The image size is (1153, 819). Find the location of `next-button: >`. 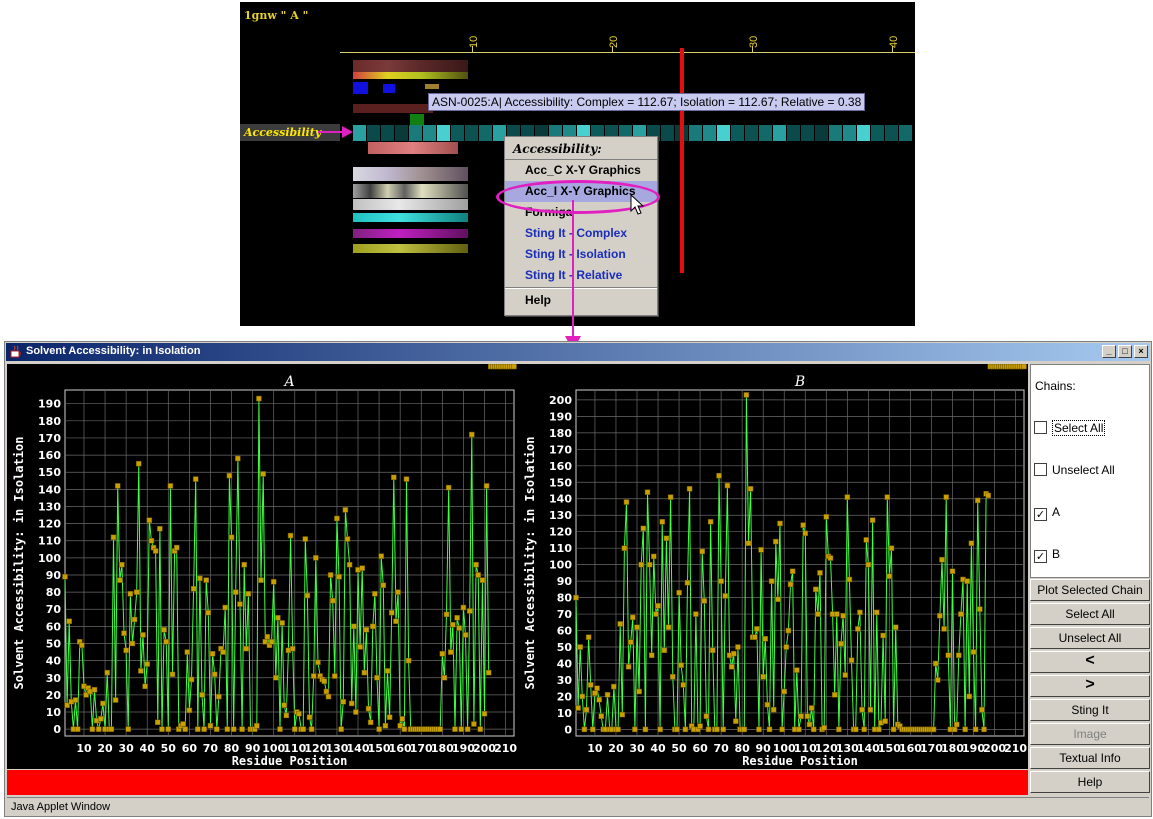

next-button: > is located at coordinates (1090, 686).